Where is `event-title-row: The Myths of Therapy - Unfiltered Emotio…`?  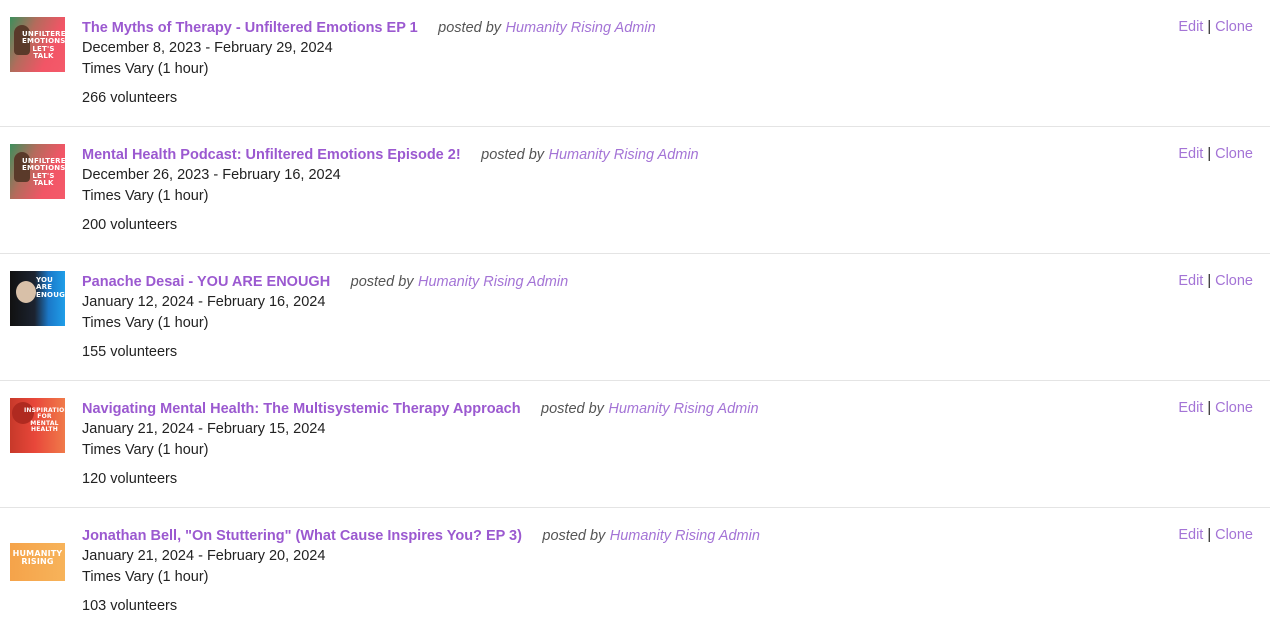
event-title-row: The Myths of Therapy - Unfiltered Emotio… is located at coordinates (616, 27).